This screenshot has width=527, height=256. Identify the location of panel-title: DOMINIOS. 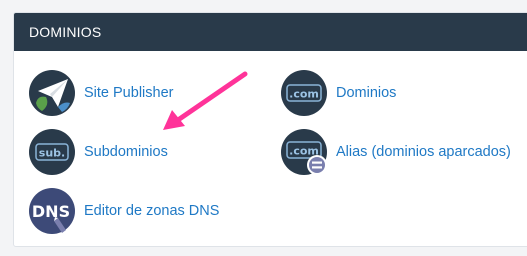
(270, 32).